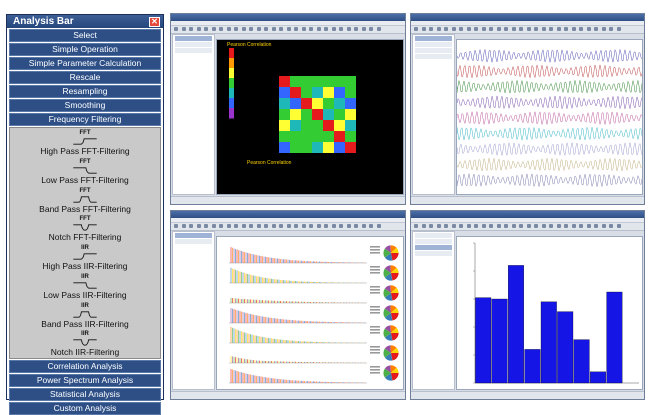 The width and height of the screenshot is (651, 415). Describe the element at coordinates (85, 257) in the screenshot. I see `filter-item: IIR High Pass IIR-Filtering` at that location.